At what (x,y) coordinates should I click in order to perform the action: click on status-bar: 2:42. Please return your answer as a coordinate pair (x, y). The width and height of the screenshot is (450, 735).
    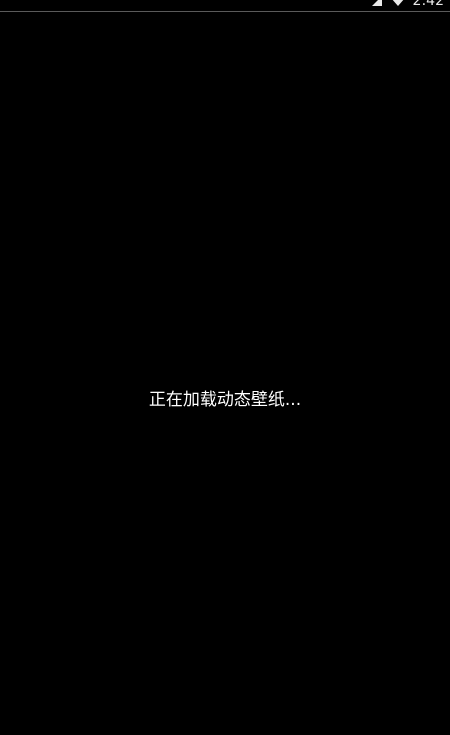
    Looking at the image, I should click on (225, 5).